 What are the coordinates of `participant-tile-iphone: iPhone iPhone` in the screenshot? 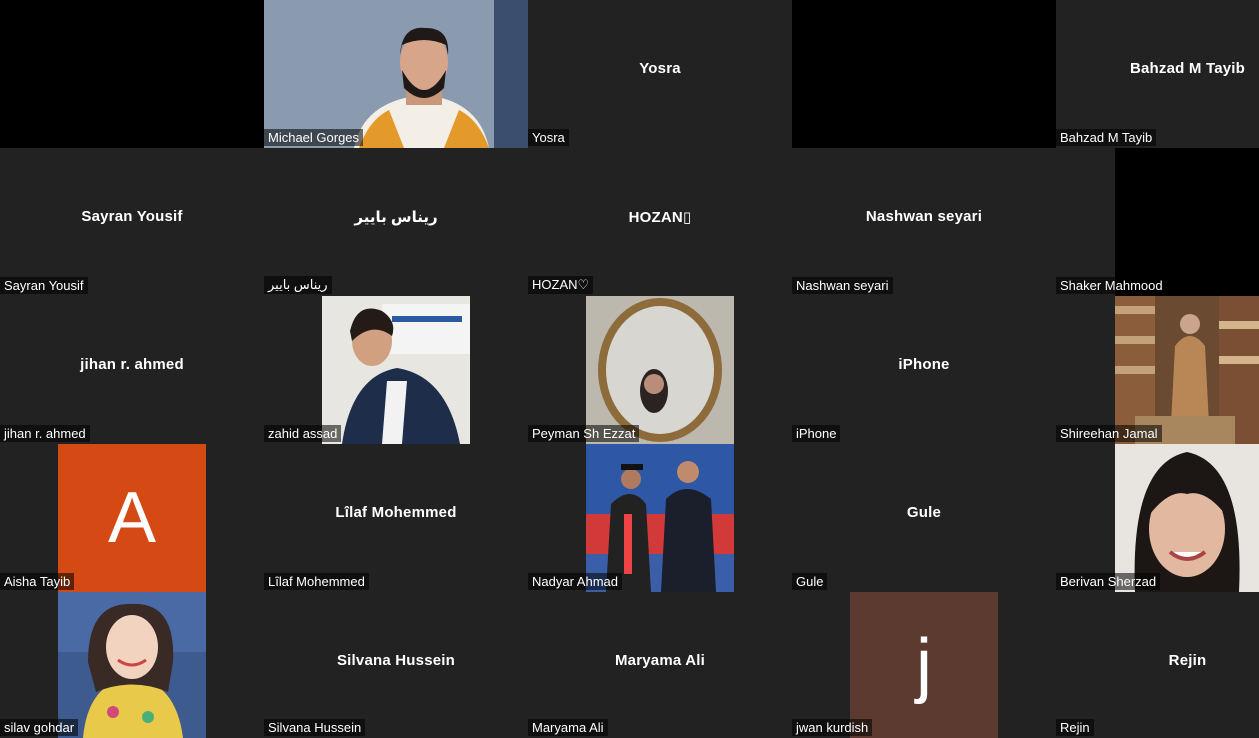 It's located at (924, 370).